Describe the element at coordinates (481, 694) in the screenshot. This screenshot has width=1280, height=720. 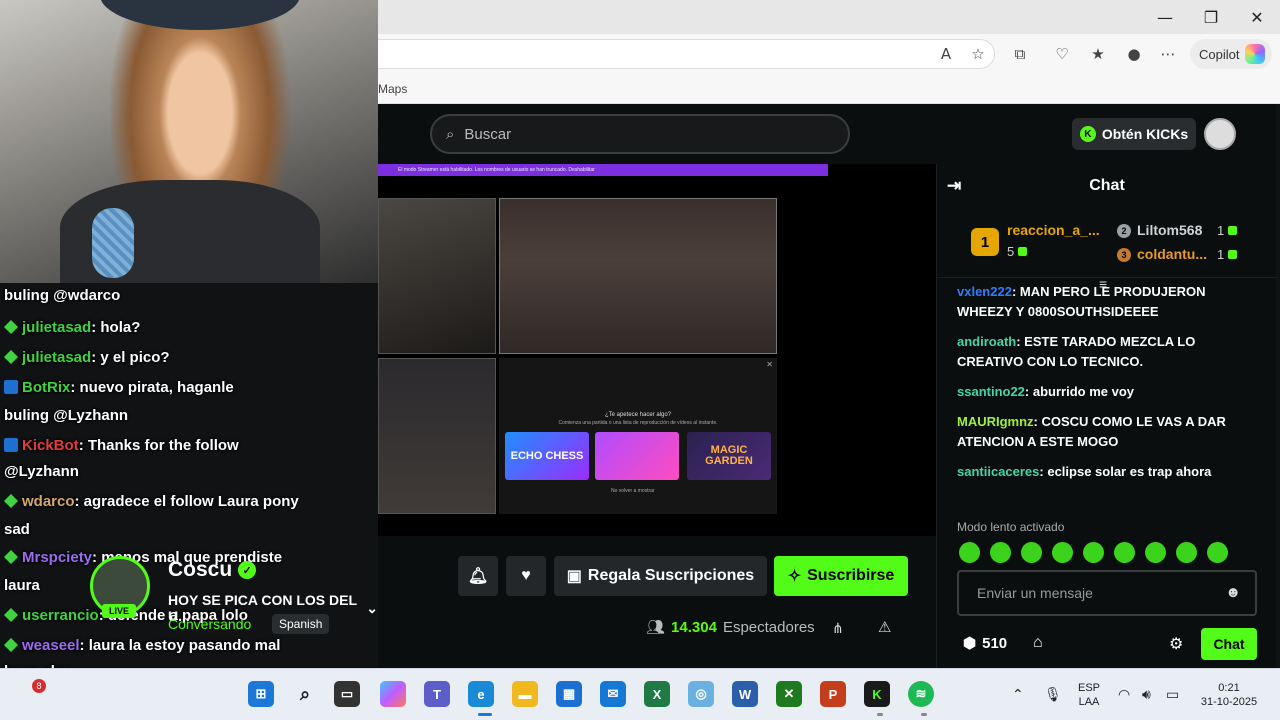
I see `edge-icon: e` at that location.